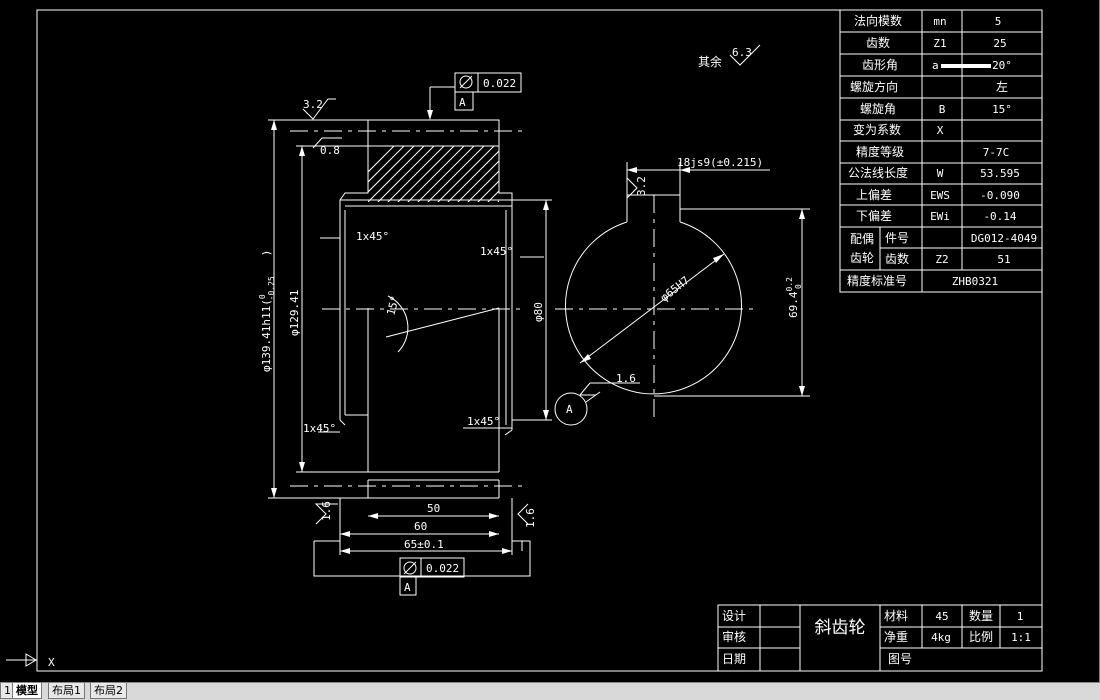  Describe the element at coordinates (981, 615) in the screenshot. I see `qty-label: 数量` at that location.